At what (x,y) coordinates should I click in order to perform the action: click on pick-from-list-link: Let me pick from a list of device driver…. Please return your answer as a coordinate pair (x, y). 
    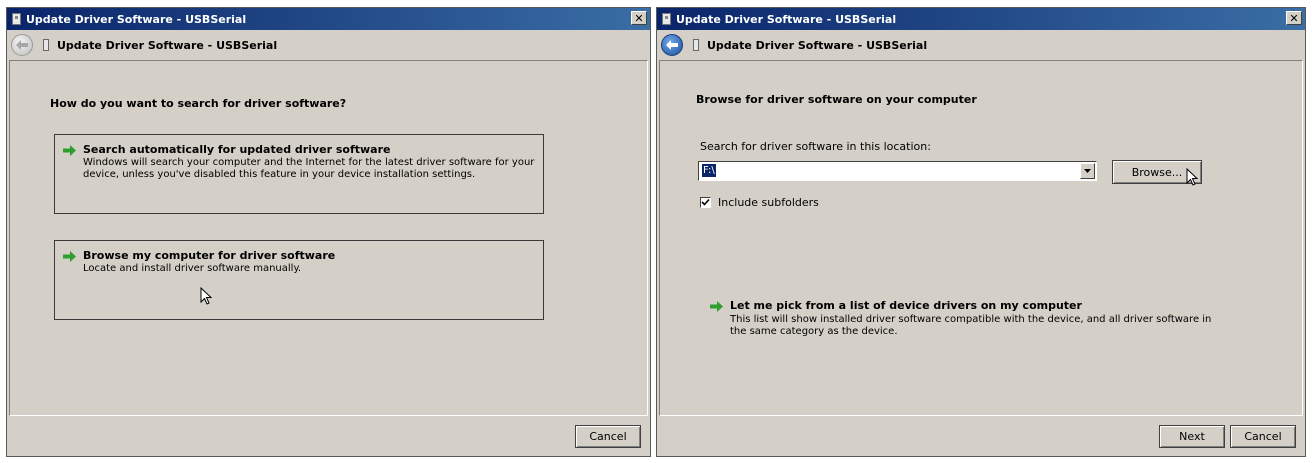
    Looking at the image, I should click on (906, 305).